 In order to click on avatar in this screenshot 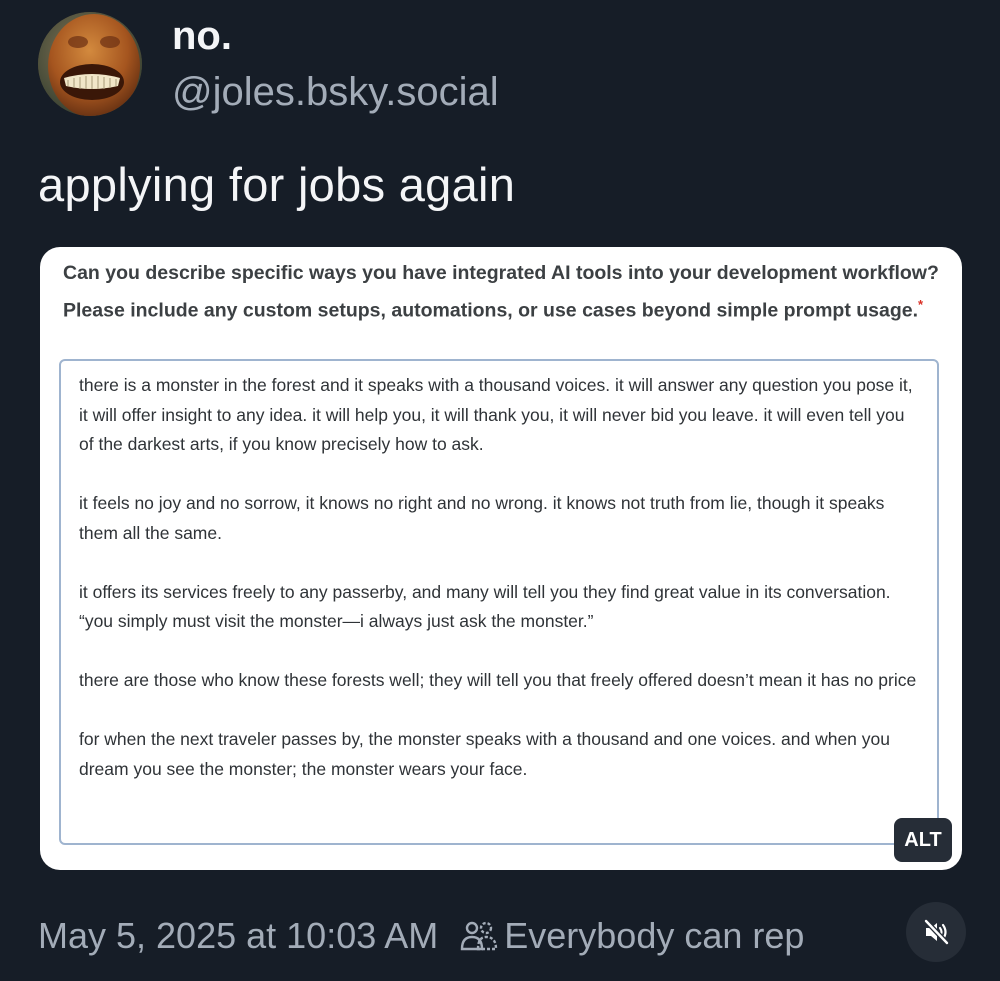, I will do `click(90, 64)`.